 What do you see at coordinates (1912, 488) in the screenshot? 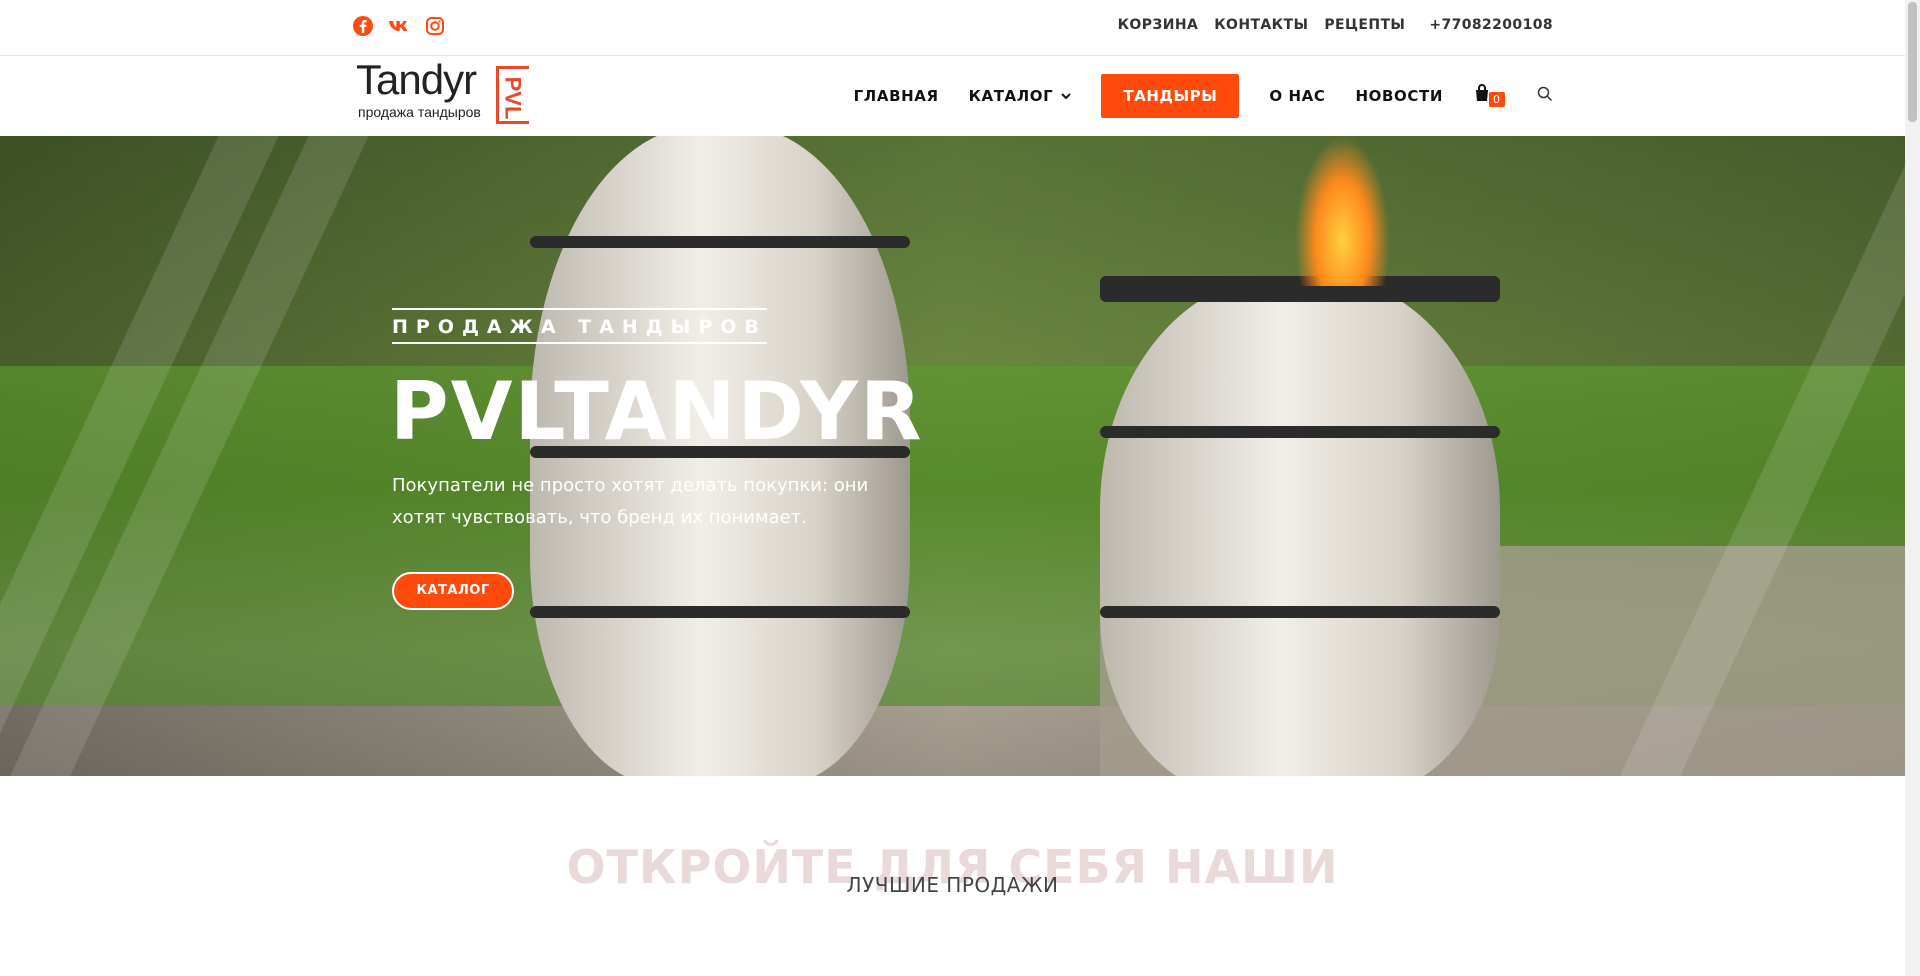
I see `page-scrollbar` at bounding box center [1912, 488].